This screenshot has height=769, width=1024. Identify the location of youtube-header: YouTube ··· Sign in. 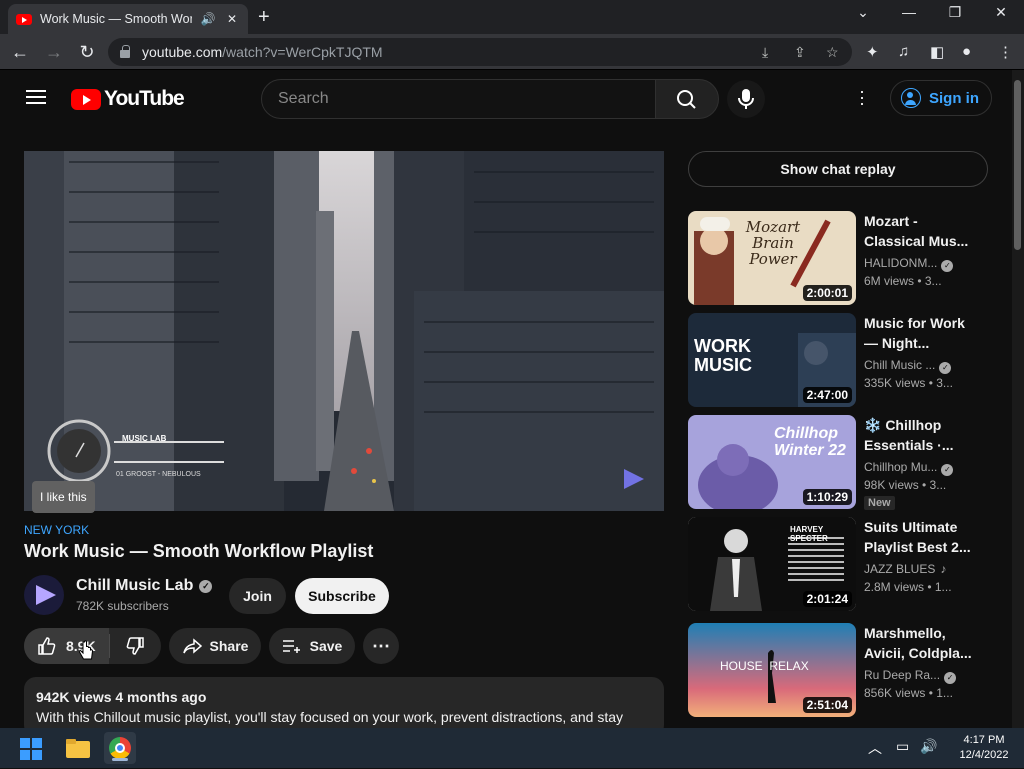
(506, 98).